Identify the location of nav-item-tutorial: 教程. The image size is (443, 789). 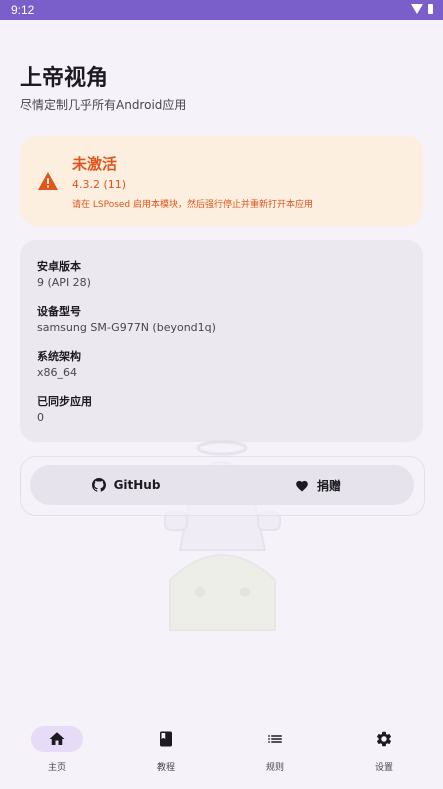
(171, 754).